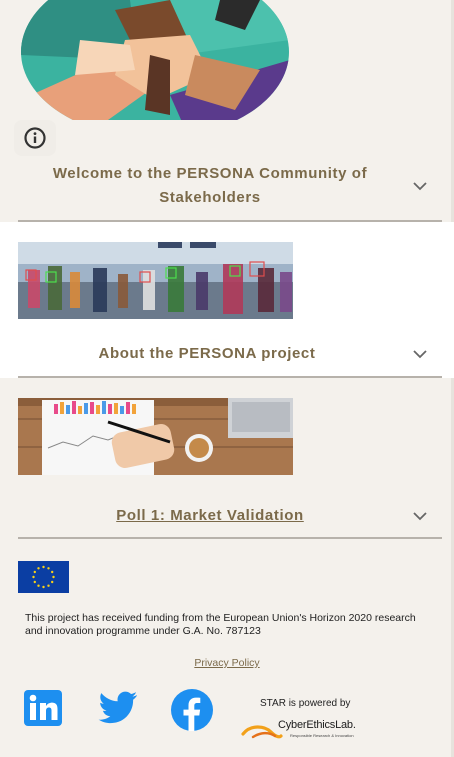  I want to click on facebook-icon, so click(192, 710).